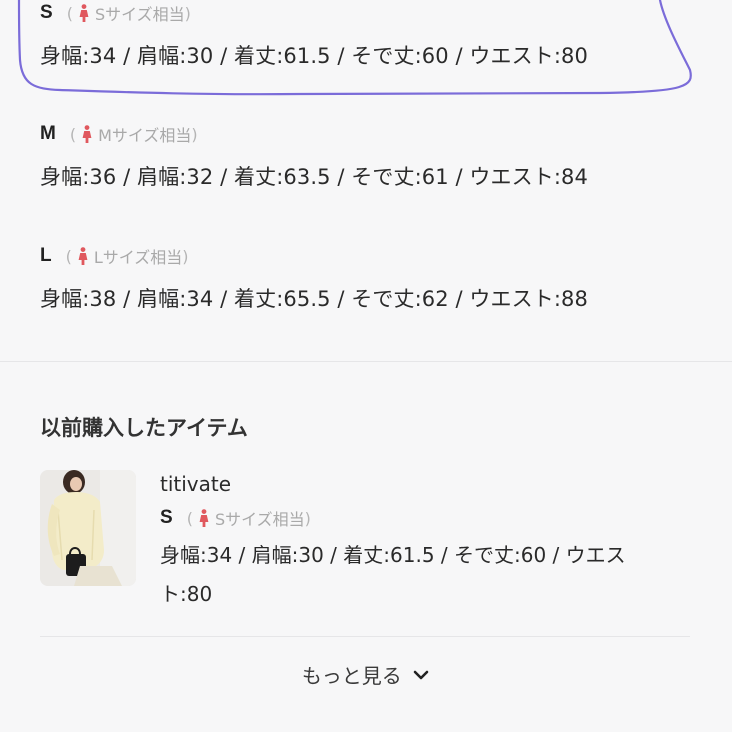  I want to click on item-thumbnail-image, so click(88, 528).